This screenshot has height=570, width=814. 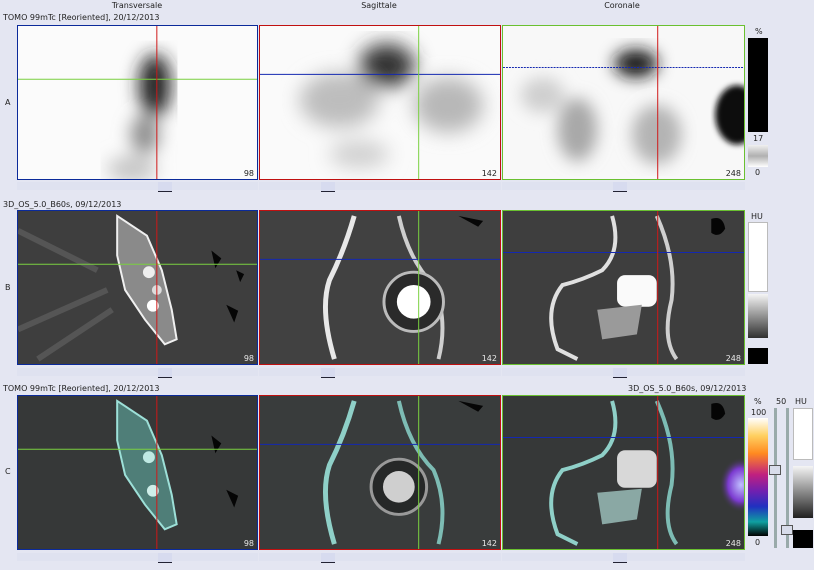 What do you see at coordinates (775, 478) in the screenshot?
I see `blend-slider-track` at bounding box center [775, 478].